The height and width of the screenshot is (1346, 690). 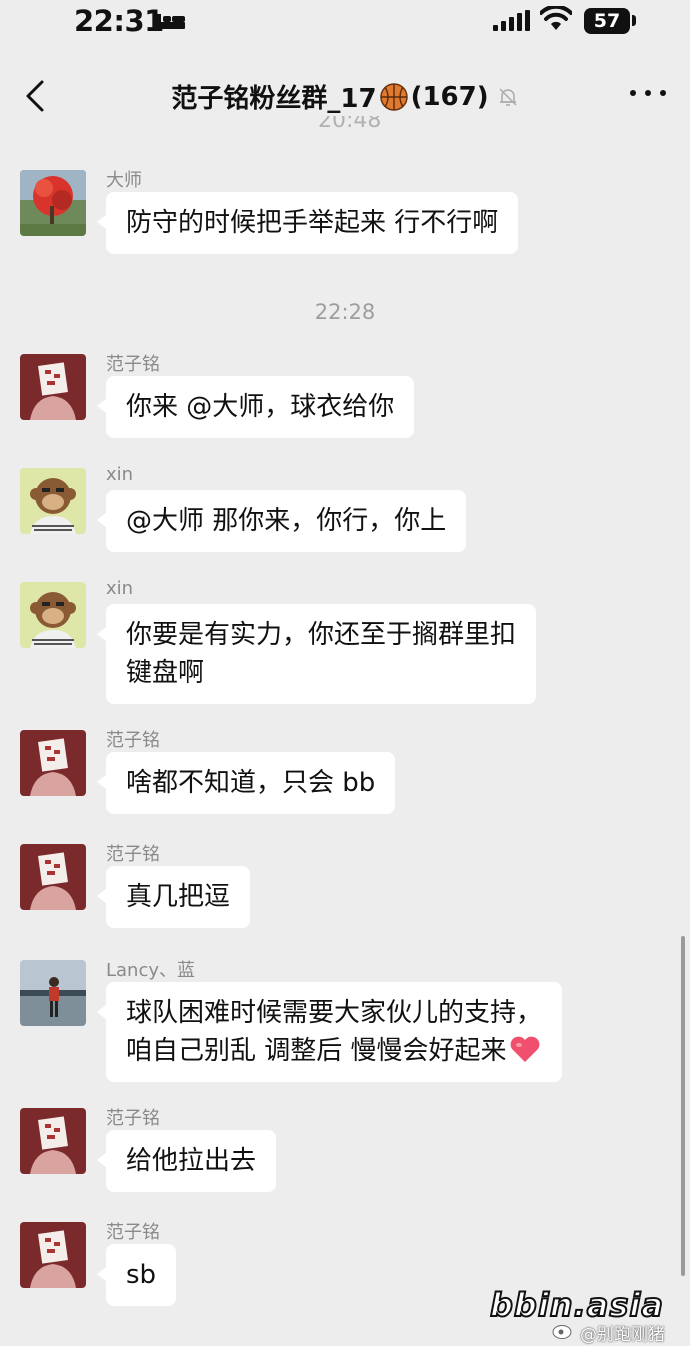 What do you see at coordinates (393, 96) in the screenshot?
I see `basketball-icon` at bounding box center [393, 96].